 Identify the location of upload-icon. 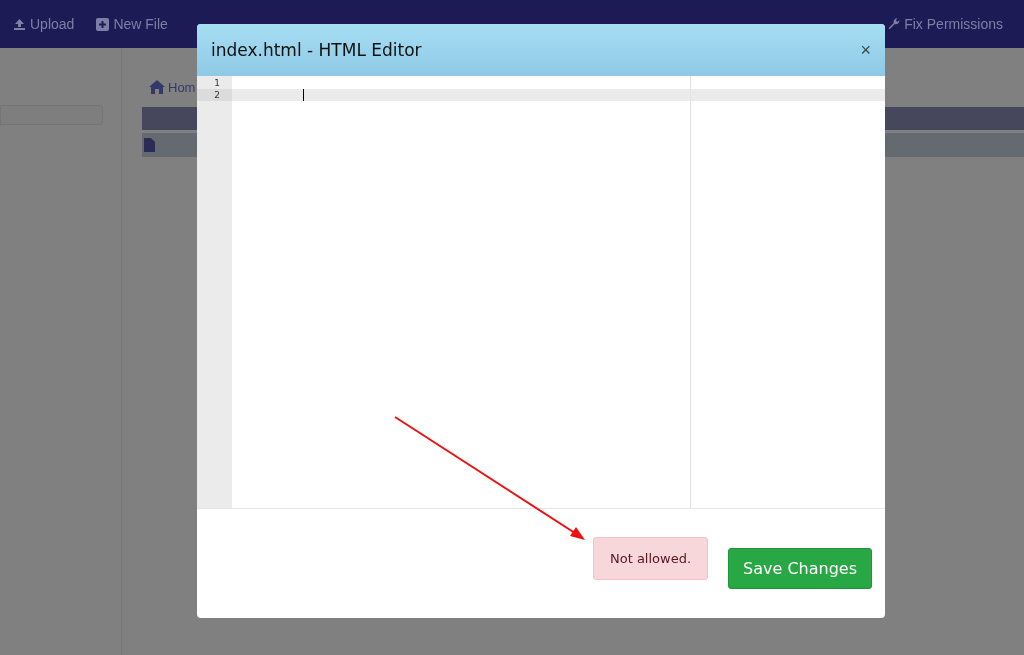
(19, 24).